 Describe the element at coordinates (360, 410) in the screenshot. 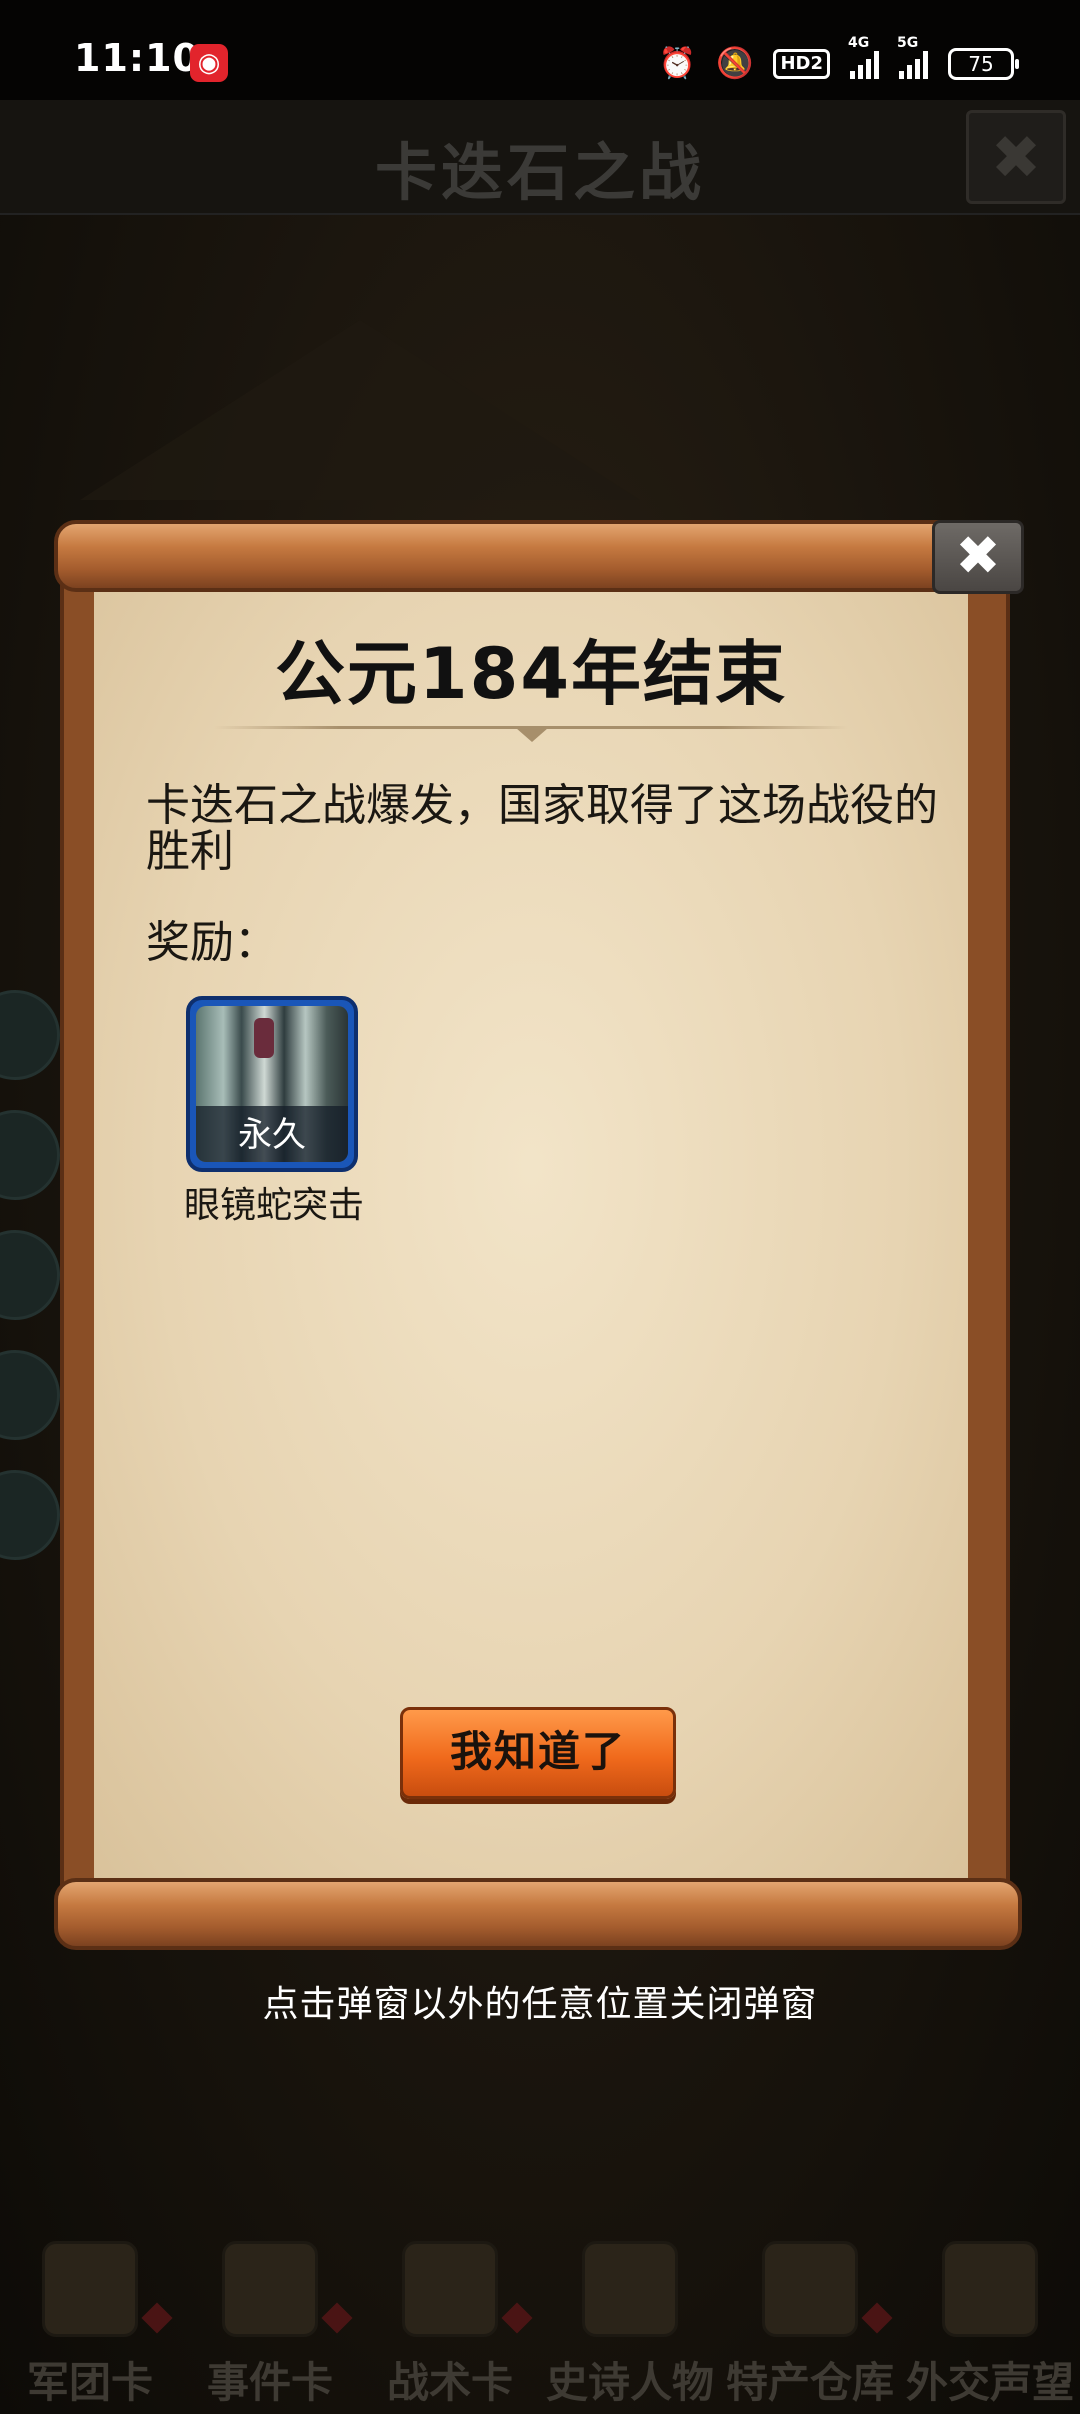

I see `background-building` at that location.